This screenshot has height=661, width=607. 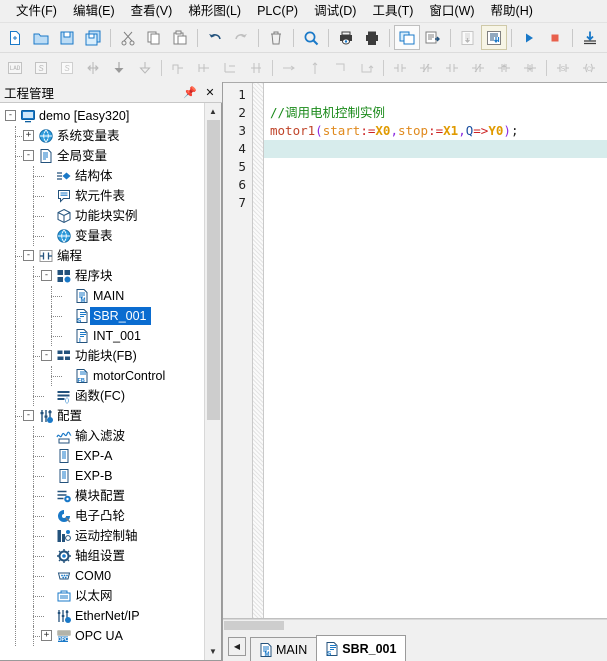 What do you see at coordinates (529, 37) in the screenshot?
I see `run-icon` at bounding box center [529, 37].